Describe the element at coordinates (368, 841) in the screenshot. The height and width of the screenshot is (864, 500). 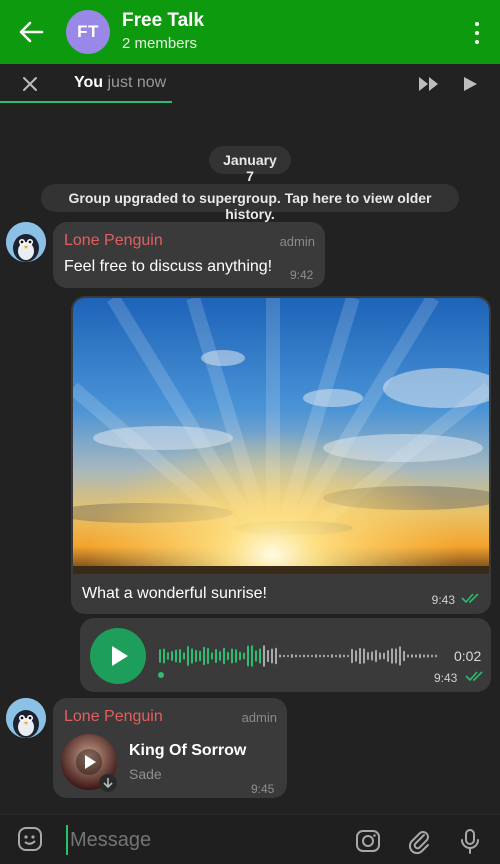
I see `camera-icon` at that location.